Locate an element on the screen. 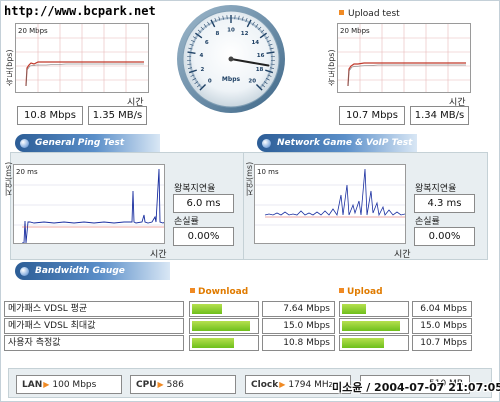  cpu-status: CPU▶ 586 is located at coordinates (183, 384).